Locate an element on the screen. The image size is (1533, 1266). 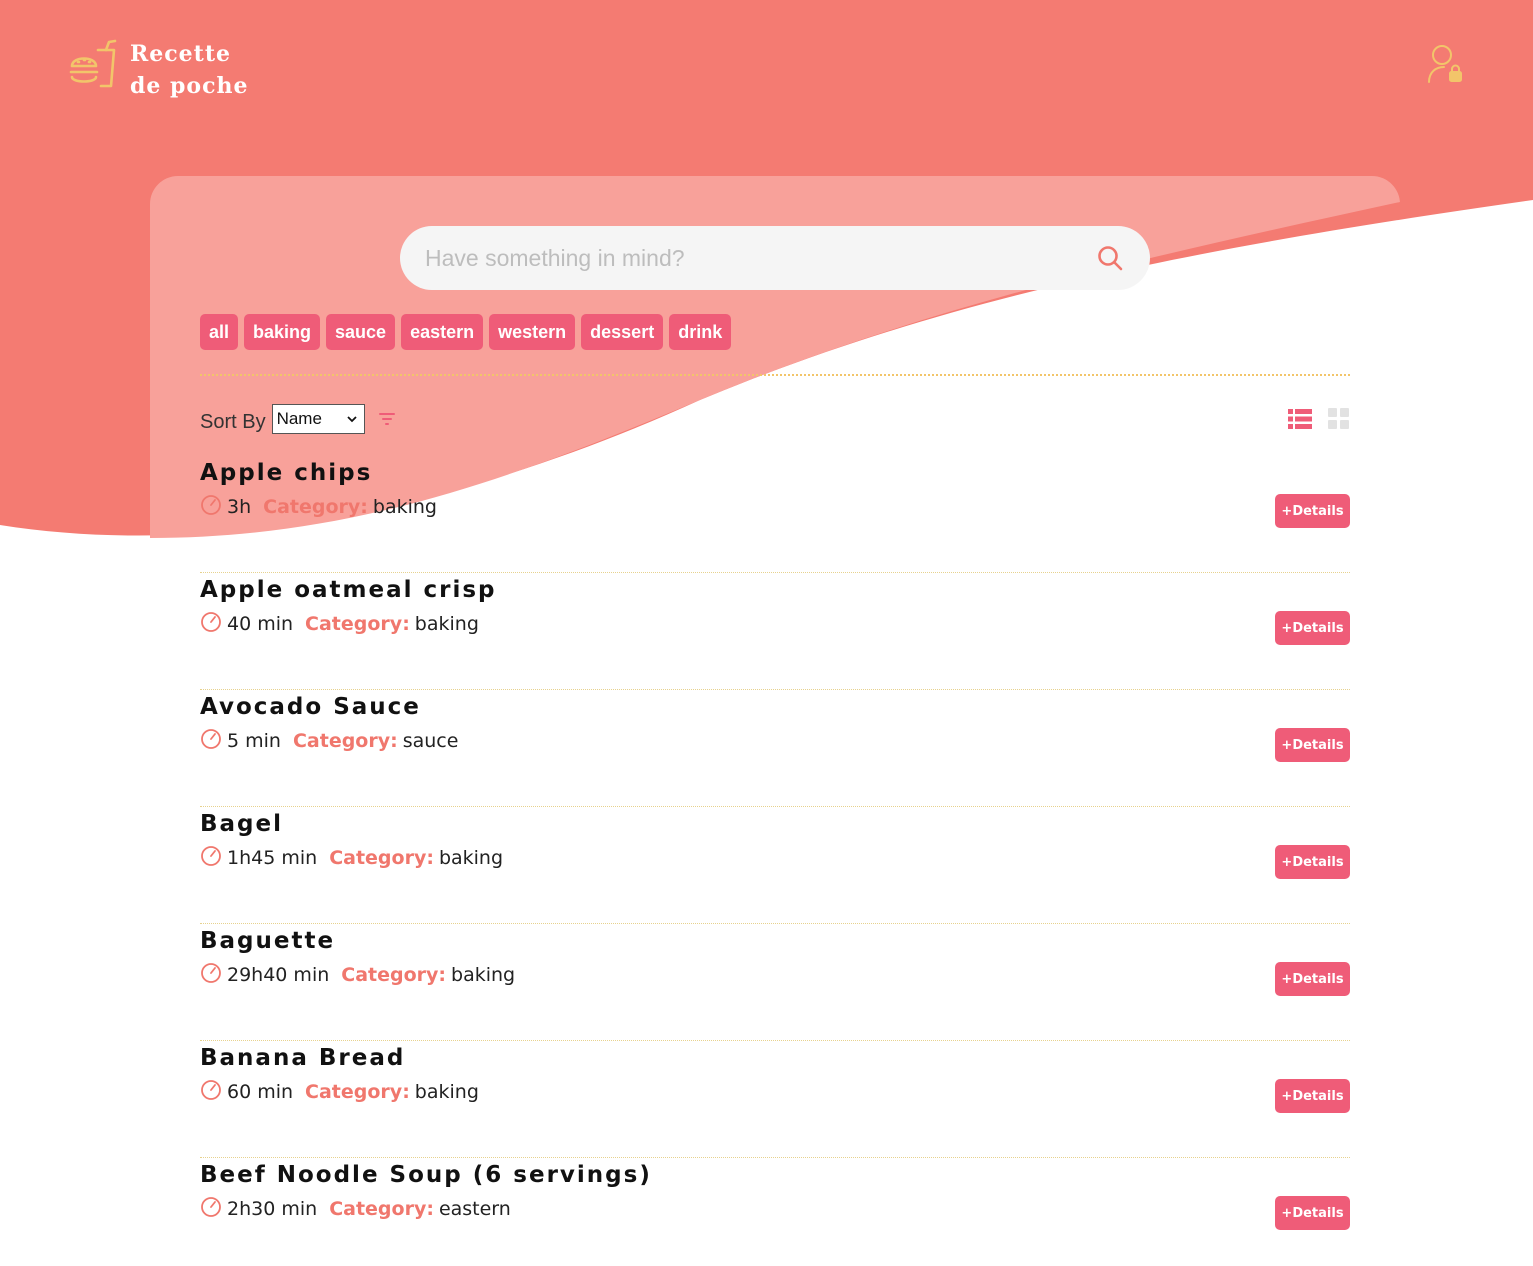
recipe-title: Apple chips is located at coordinates (286, 473).